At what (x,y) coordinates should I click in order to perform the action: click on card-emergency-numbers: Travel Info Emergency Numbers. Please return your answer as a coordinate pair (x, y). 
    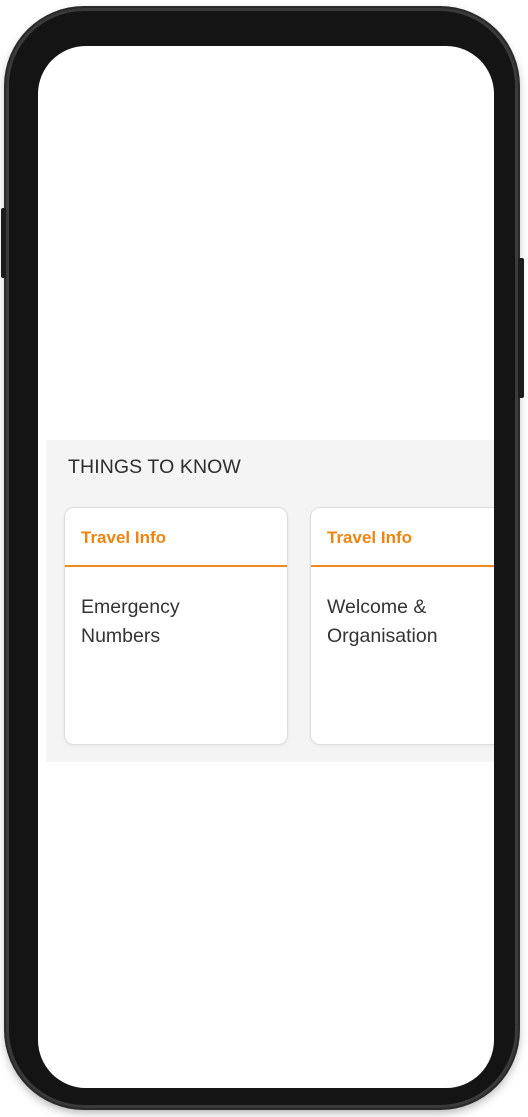
    Looking at the image, I should click on (176, 626).